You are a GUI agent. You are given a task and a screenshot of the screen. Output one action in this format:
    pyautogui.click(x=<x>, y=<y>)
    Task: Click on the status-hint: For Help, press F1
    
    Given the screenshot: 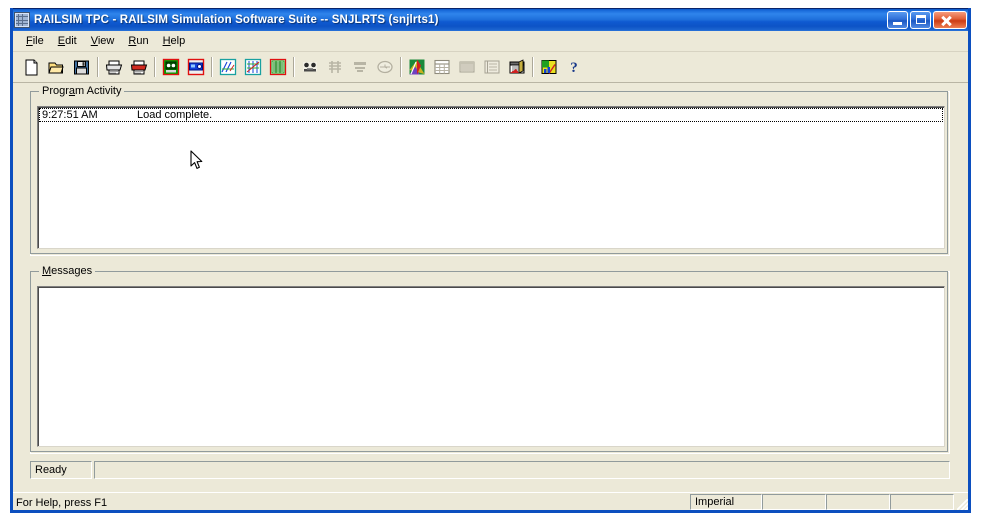 What is the action you would take?
    pyautogui.click(x=62, y=502)
    